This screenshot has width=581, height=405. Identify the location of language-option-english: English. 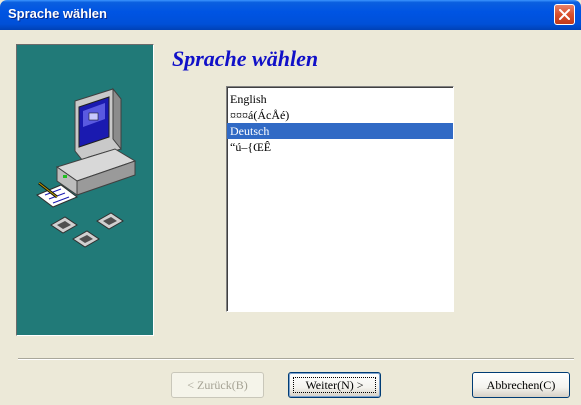
(340, 99).